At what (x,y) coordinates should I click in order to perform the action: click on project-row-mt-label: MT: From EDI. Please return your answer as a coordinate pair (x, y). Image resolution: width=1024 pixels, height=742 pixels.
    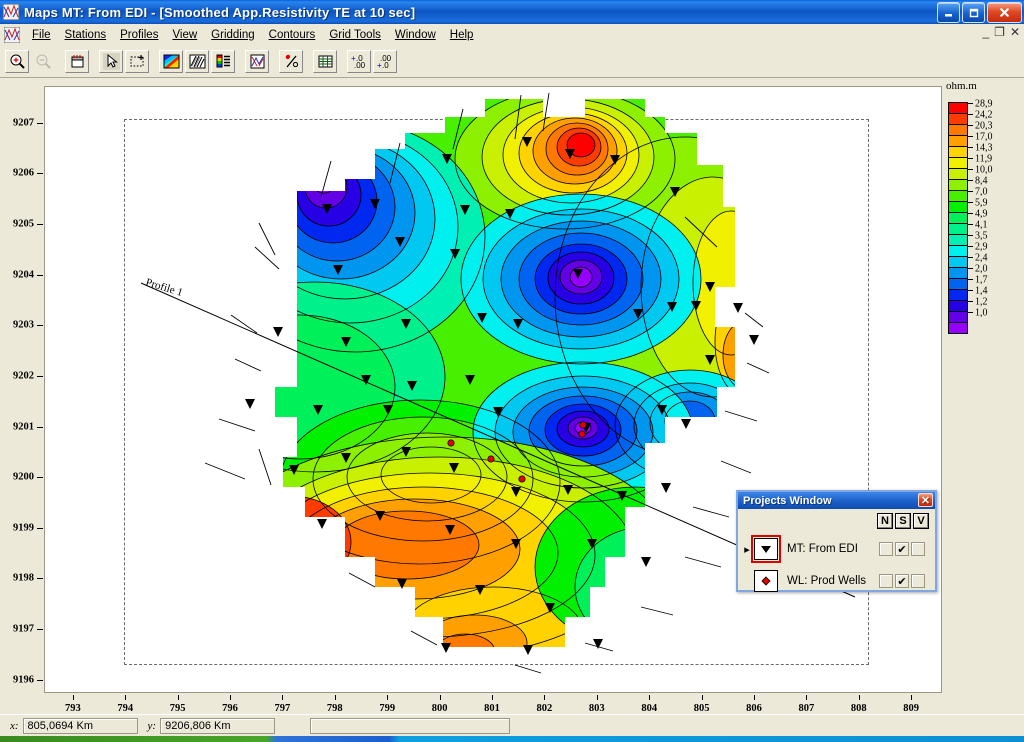
    Looking at the image, I should click on (822, 549).